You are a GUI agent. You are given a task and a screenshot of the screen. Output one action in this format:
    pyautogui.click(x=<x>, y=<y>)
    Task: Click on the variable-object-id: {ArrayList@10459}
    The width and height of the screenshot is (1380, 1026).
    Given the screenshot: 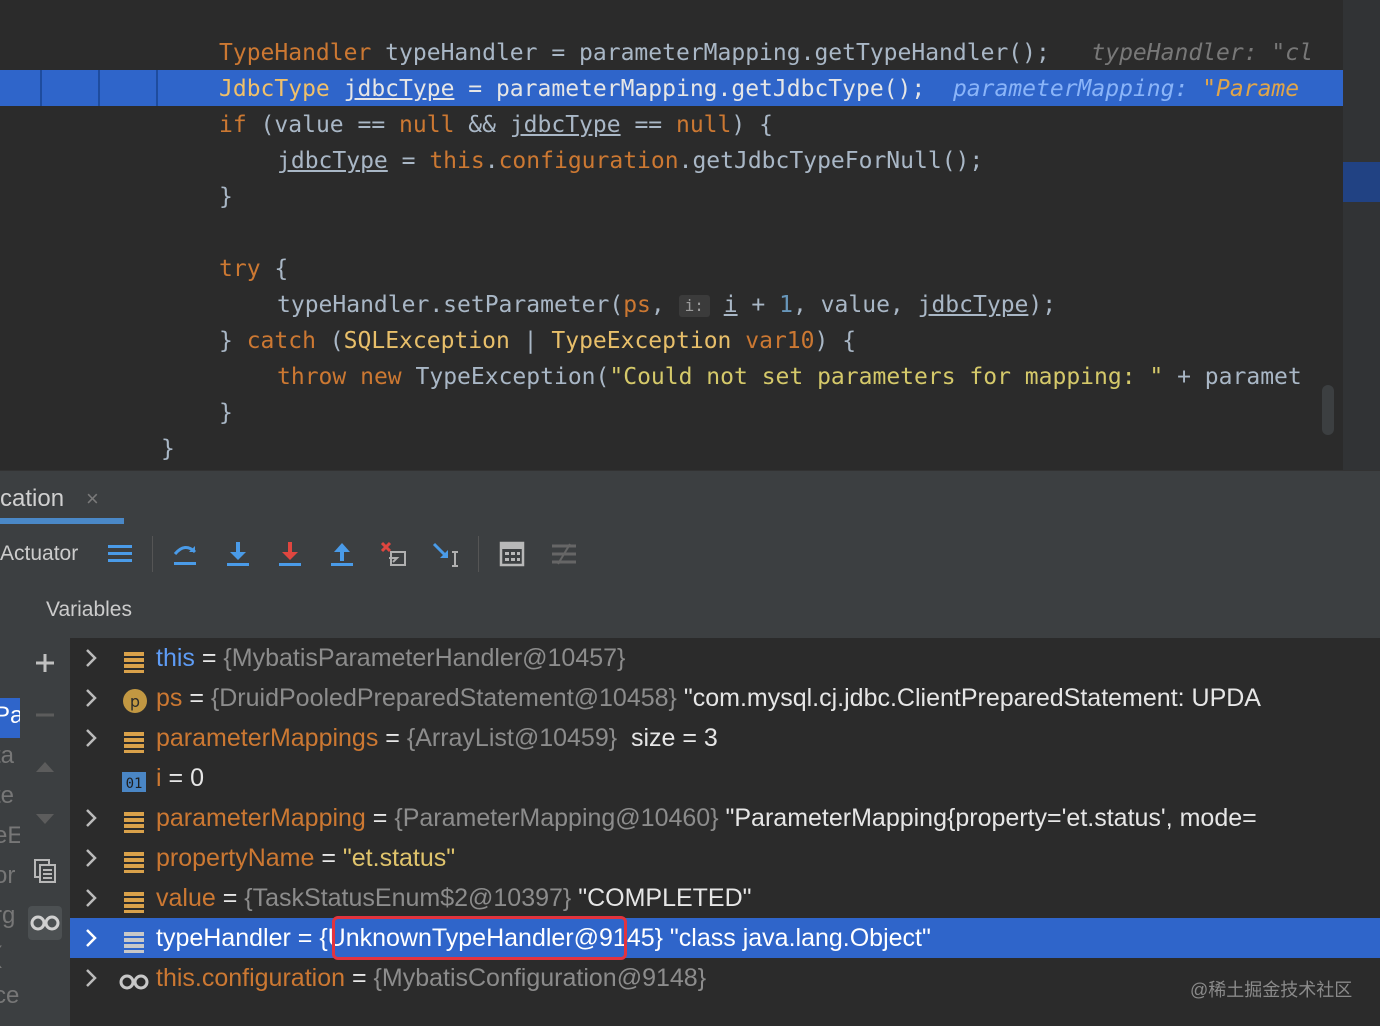 What is the action you would take?
    pyautogui.click(x=512, y=738)
    